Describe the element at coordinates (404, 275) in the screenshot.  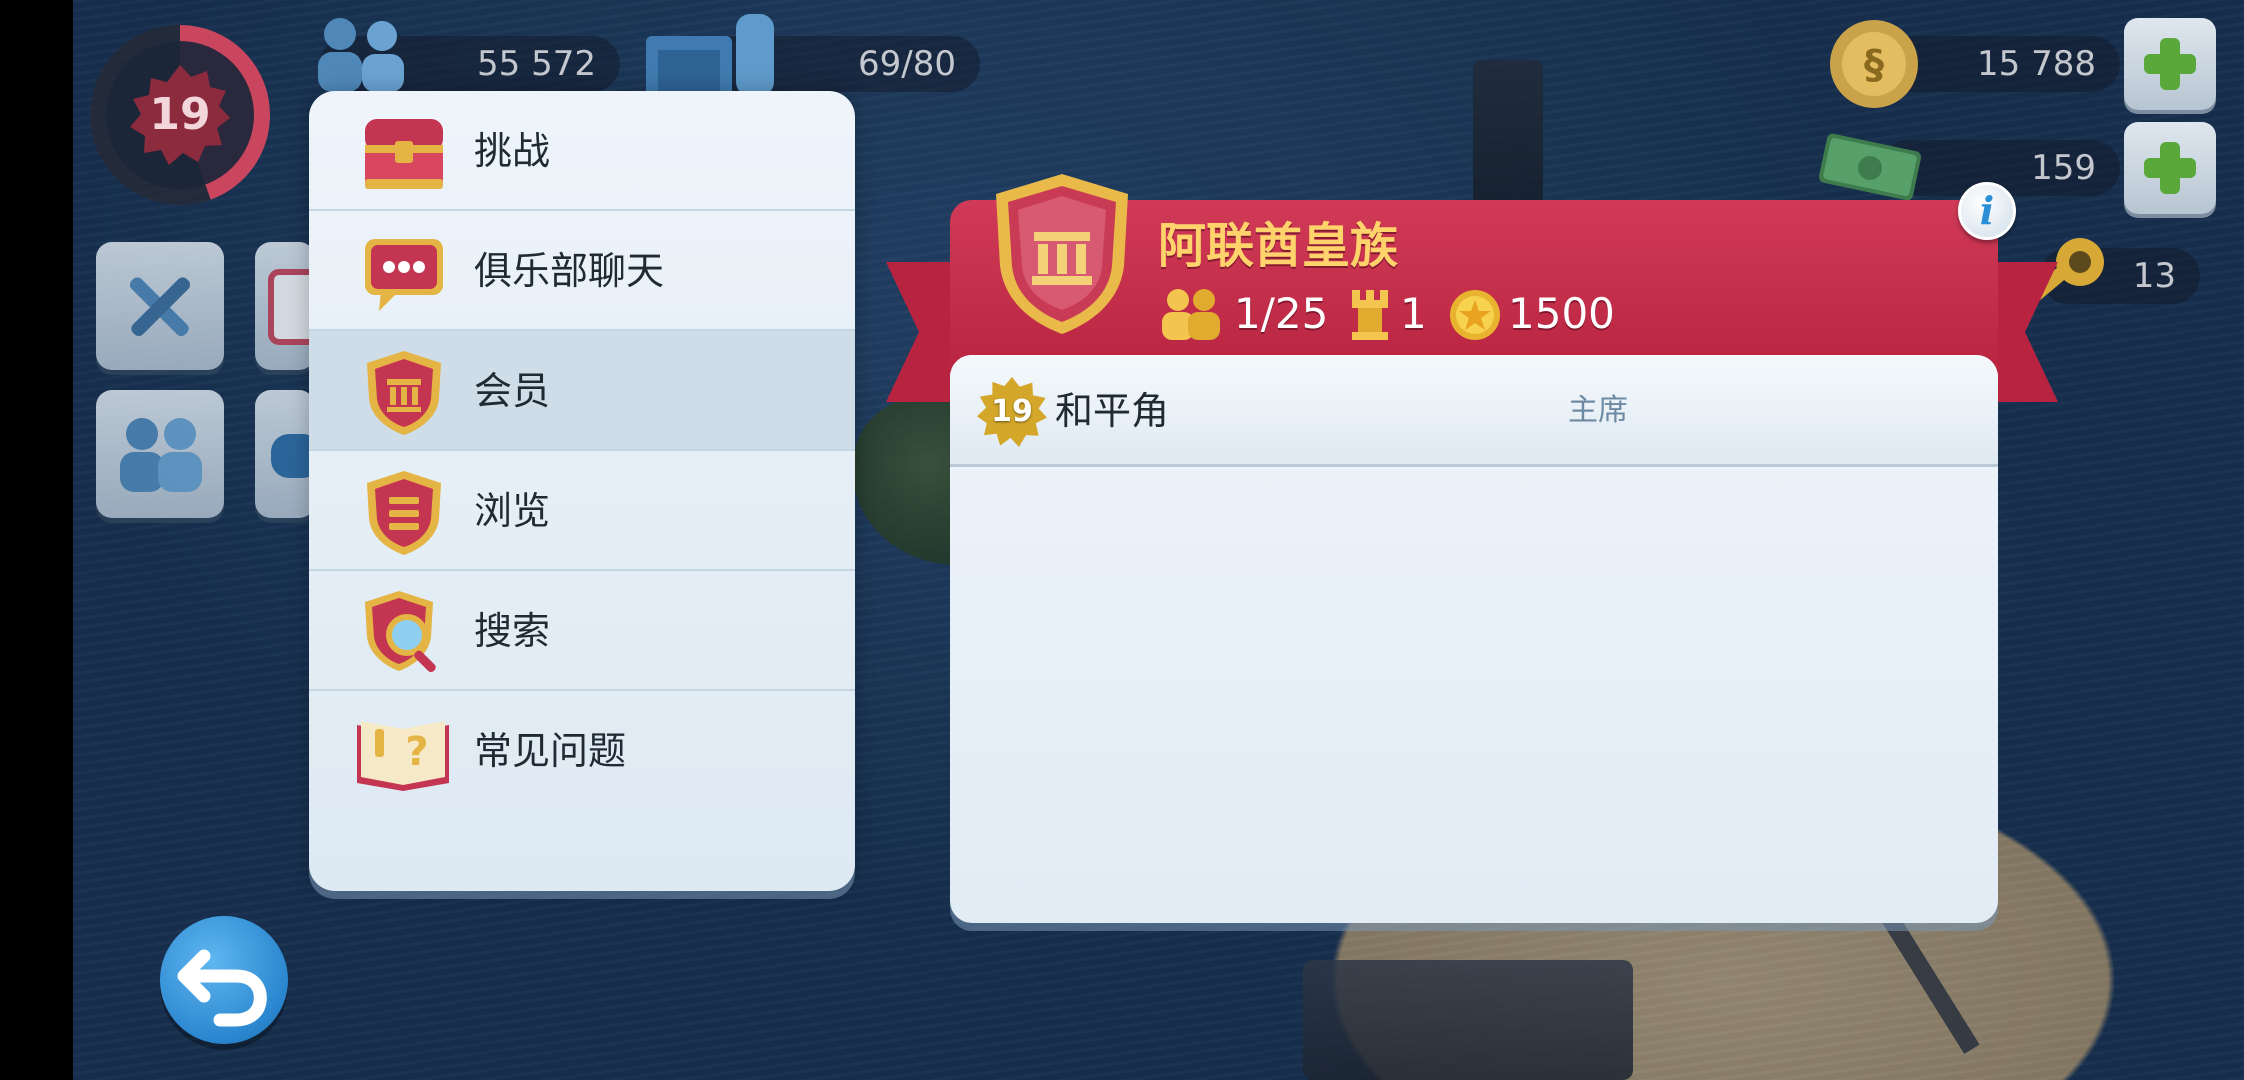
I see `chat-bubble-icon` at that location.